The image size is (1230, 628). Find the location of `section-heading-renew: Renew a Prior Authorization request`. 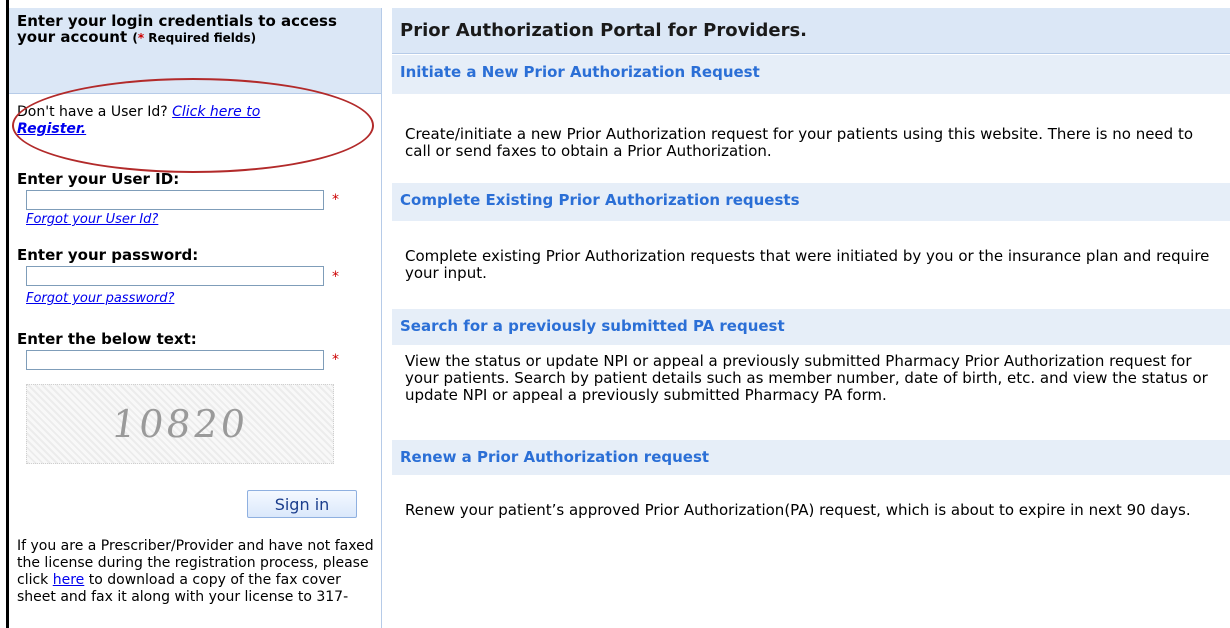

section-heading-renew: Renew a Prior Authorization request is located at coordinates (811, 457).